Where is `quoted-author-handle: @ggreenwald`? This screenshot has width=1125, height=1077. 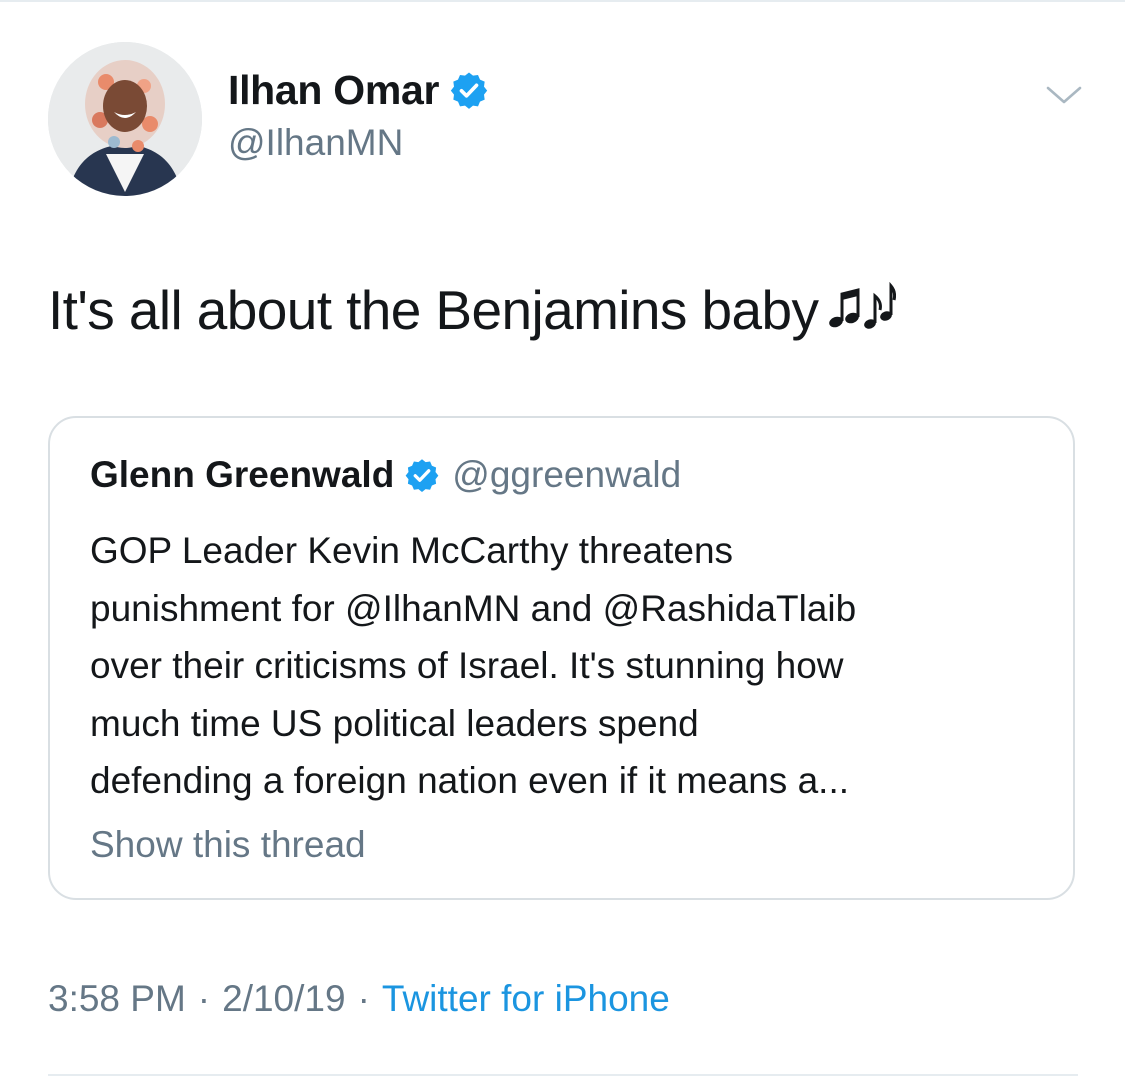
quoted-author-handle: @ggreenwald is located at coordinates (567, 474).